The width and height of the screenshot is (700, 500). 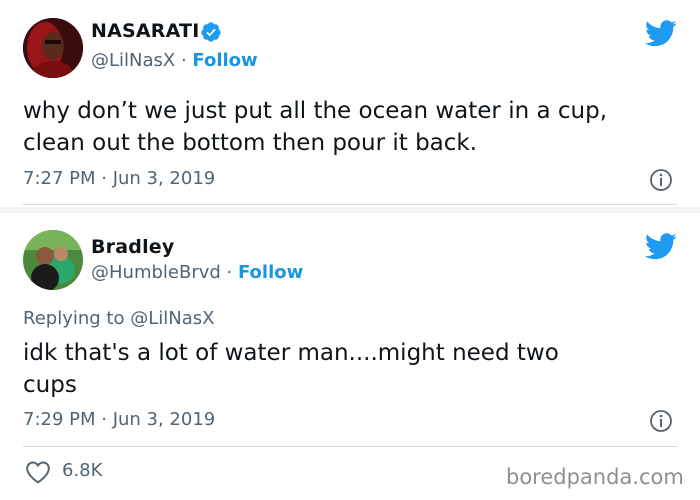 I want to click on watermark: boredpanda.com, so click(x=595, y=477).